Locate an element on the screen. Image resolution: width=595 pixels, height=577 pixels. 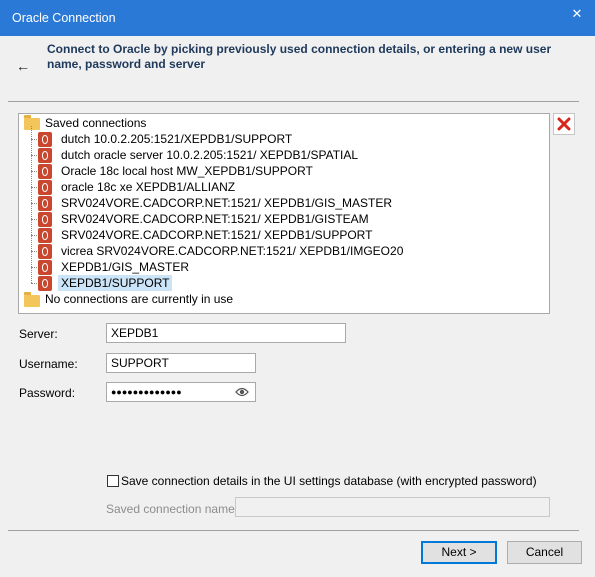
back-arrow-icon: ← is located at coordinates (23, 66).